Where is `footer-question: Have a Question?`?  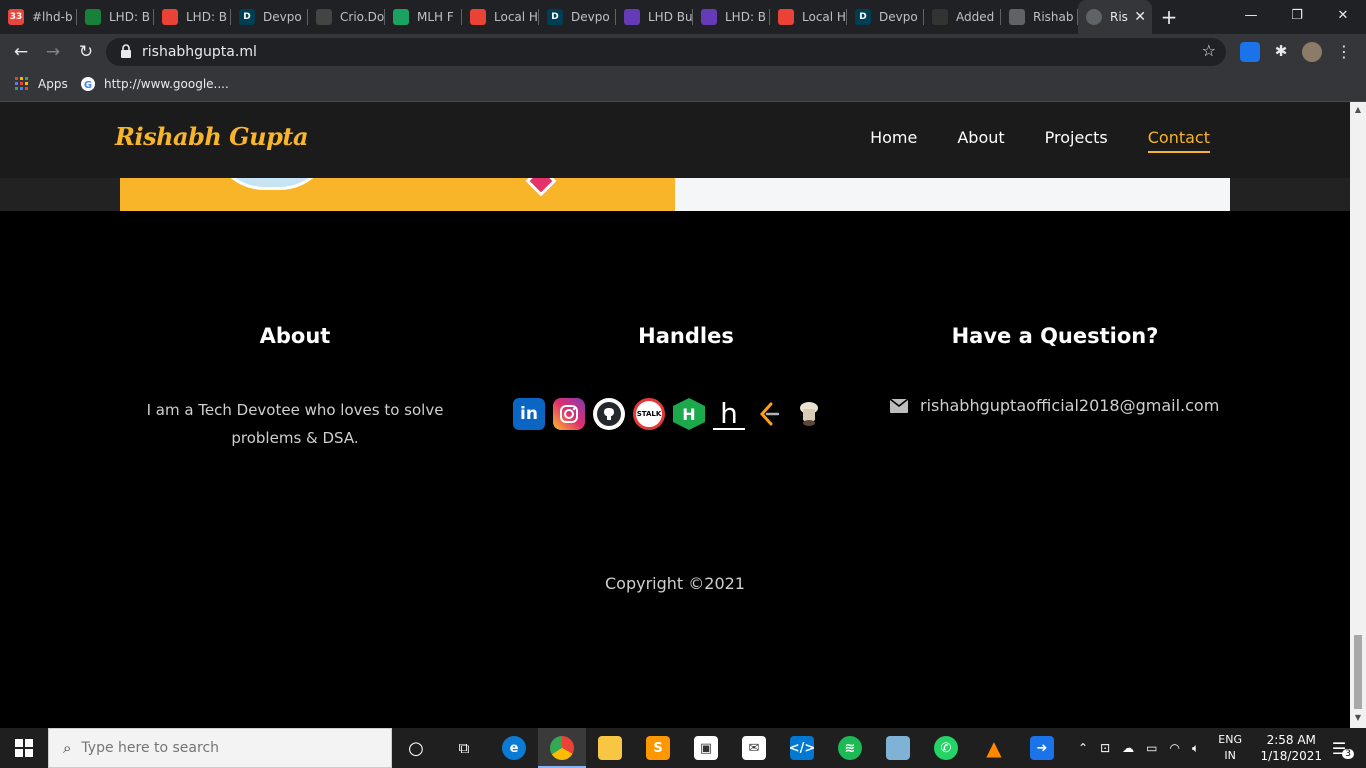
footer-question: Have a Question? is located at coordinates (1055, 336).